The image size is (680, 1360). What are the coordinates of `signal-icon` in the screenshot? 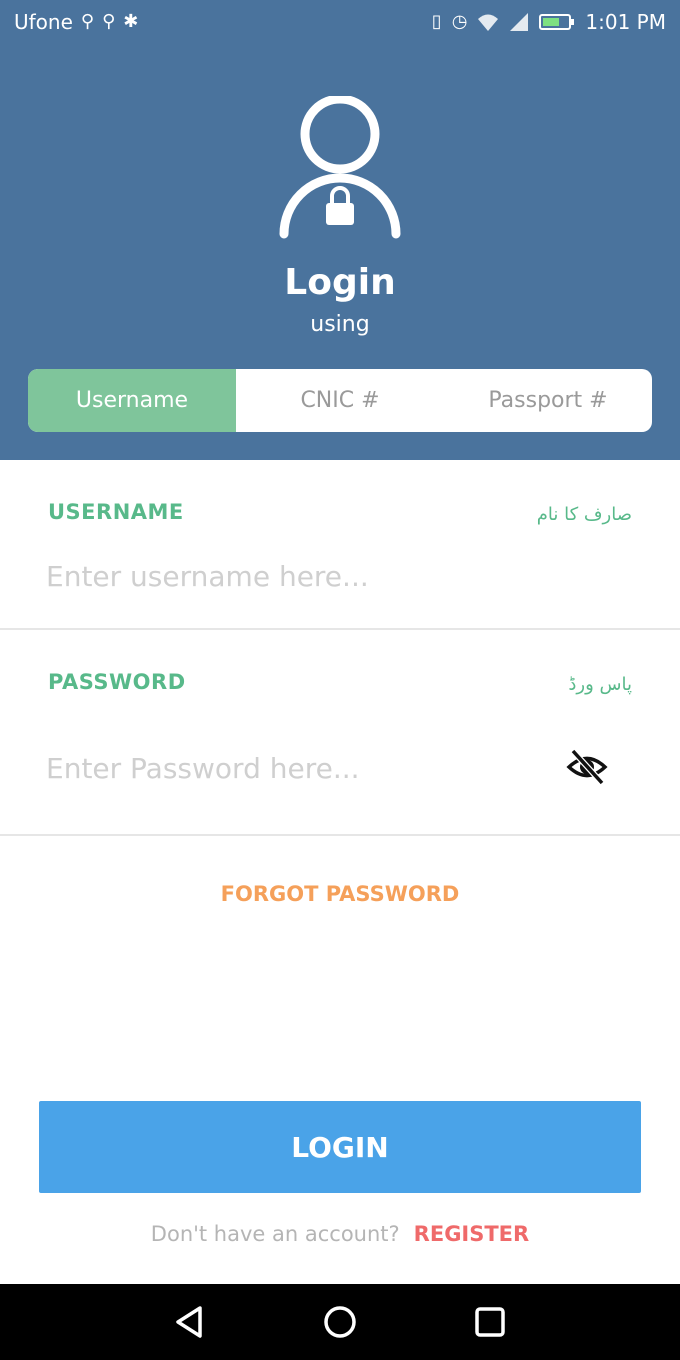 It's located at (519, 22).